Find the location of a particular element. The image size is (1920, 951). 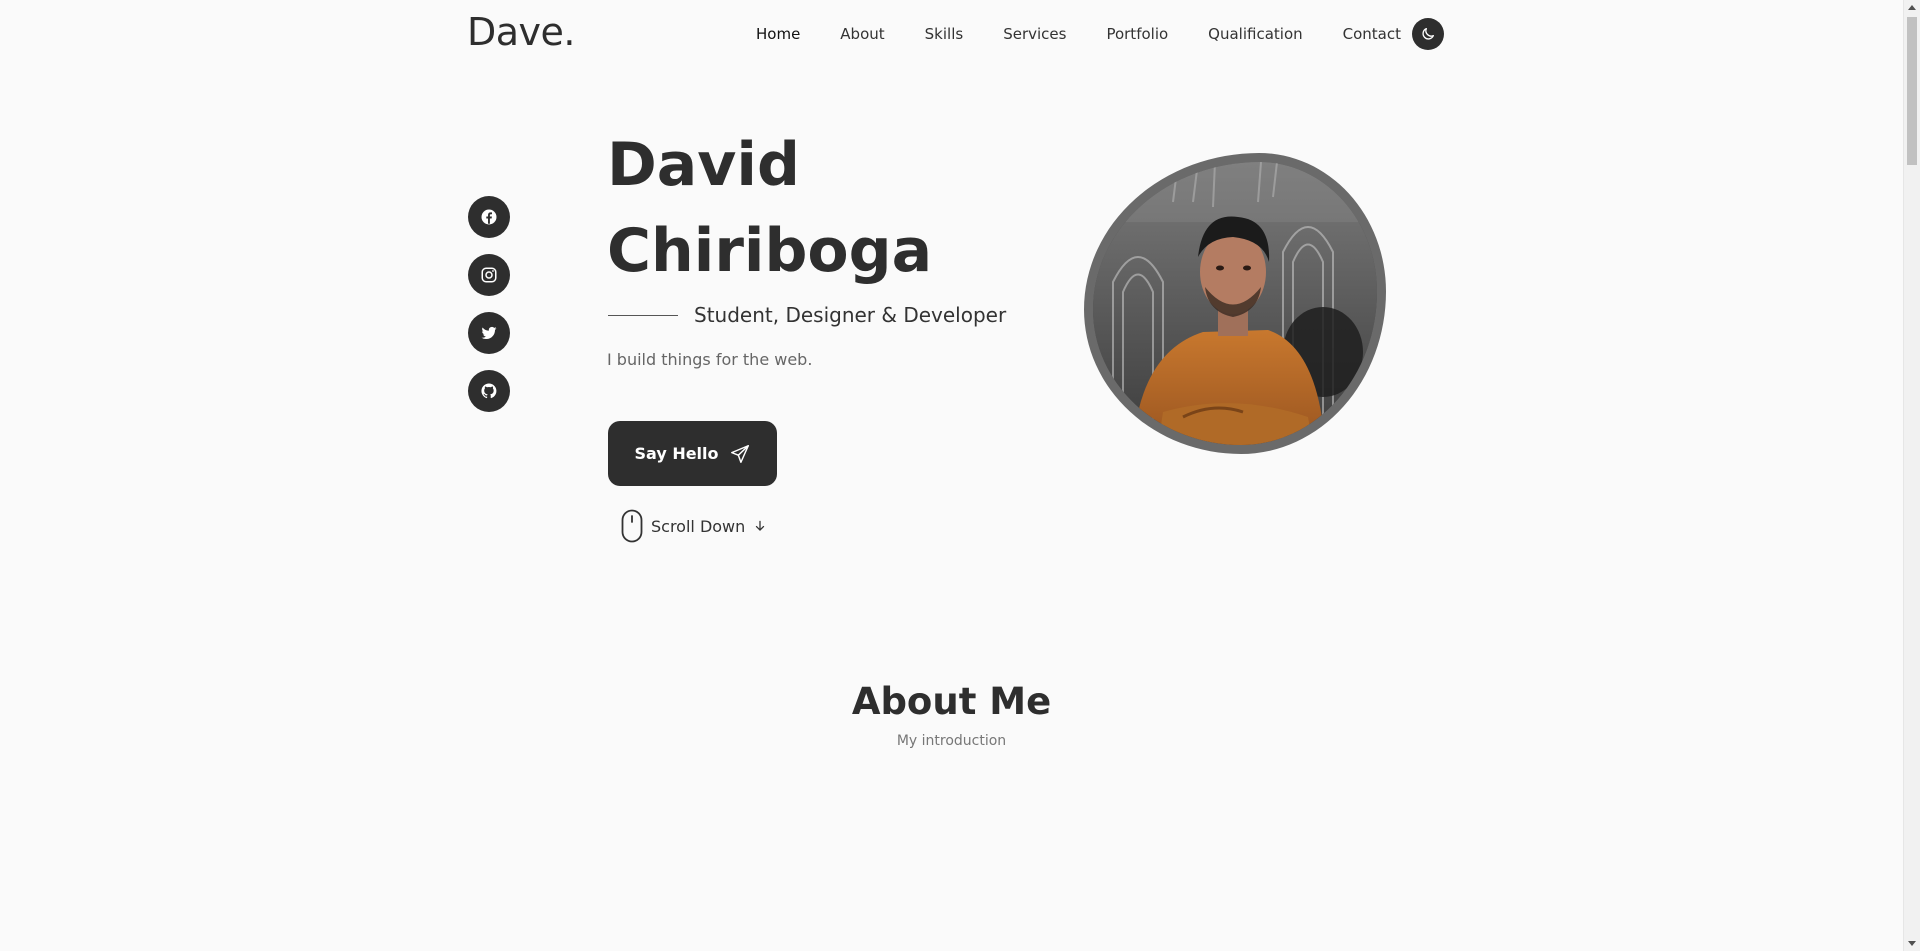

profile-image is located at coordinates (1235, 303).